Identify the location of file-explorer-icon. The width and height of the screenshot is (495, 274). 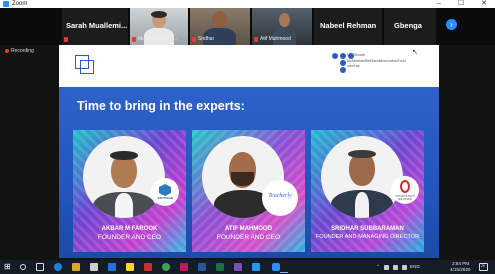
(76, 267).